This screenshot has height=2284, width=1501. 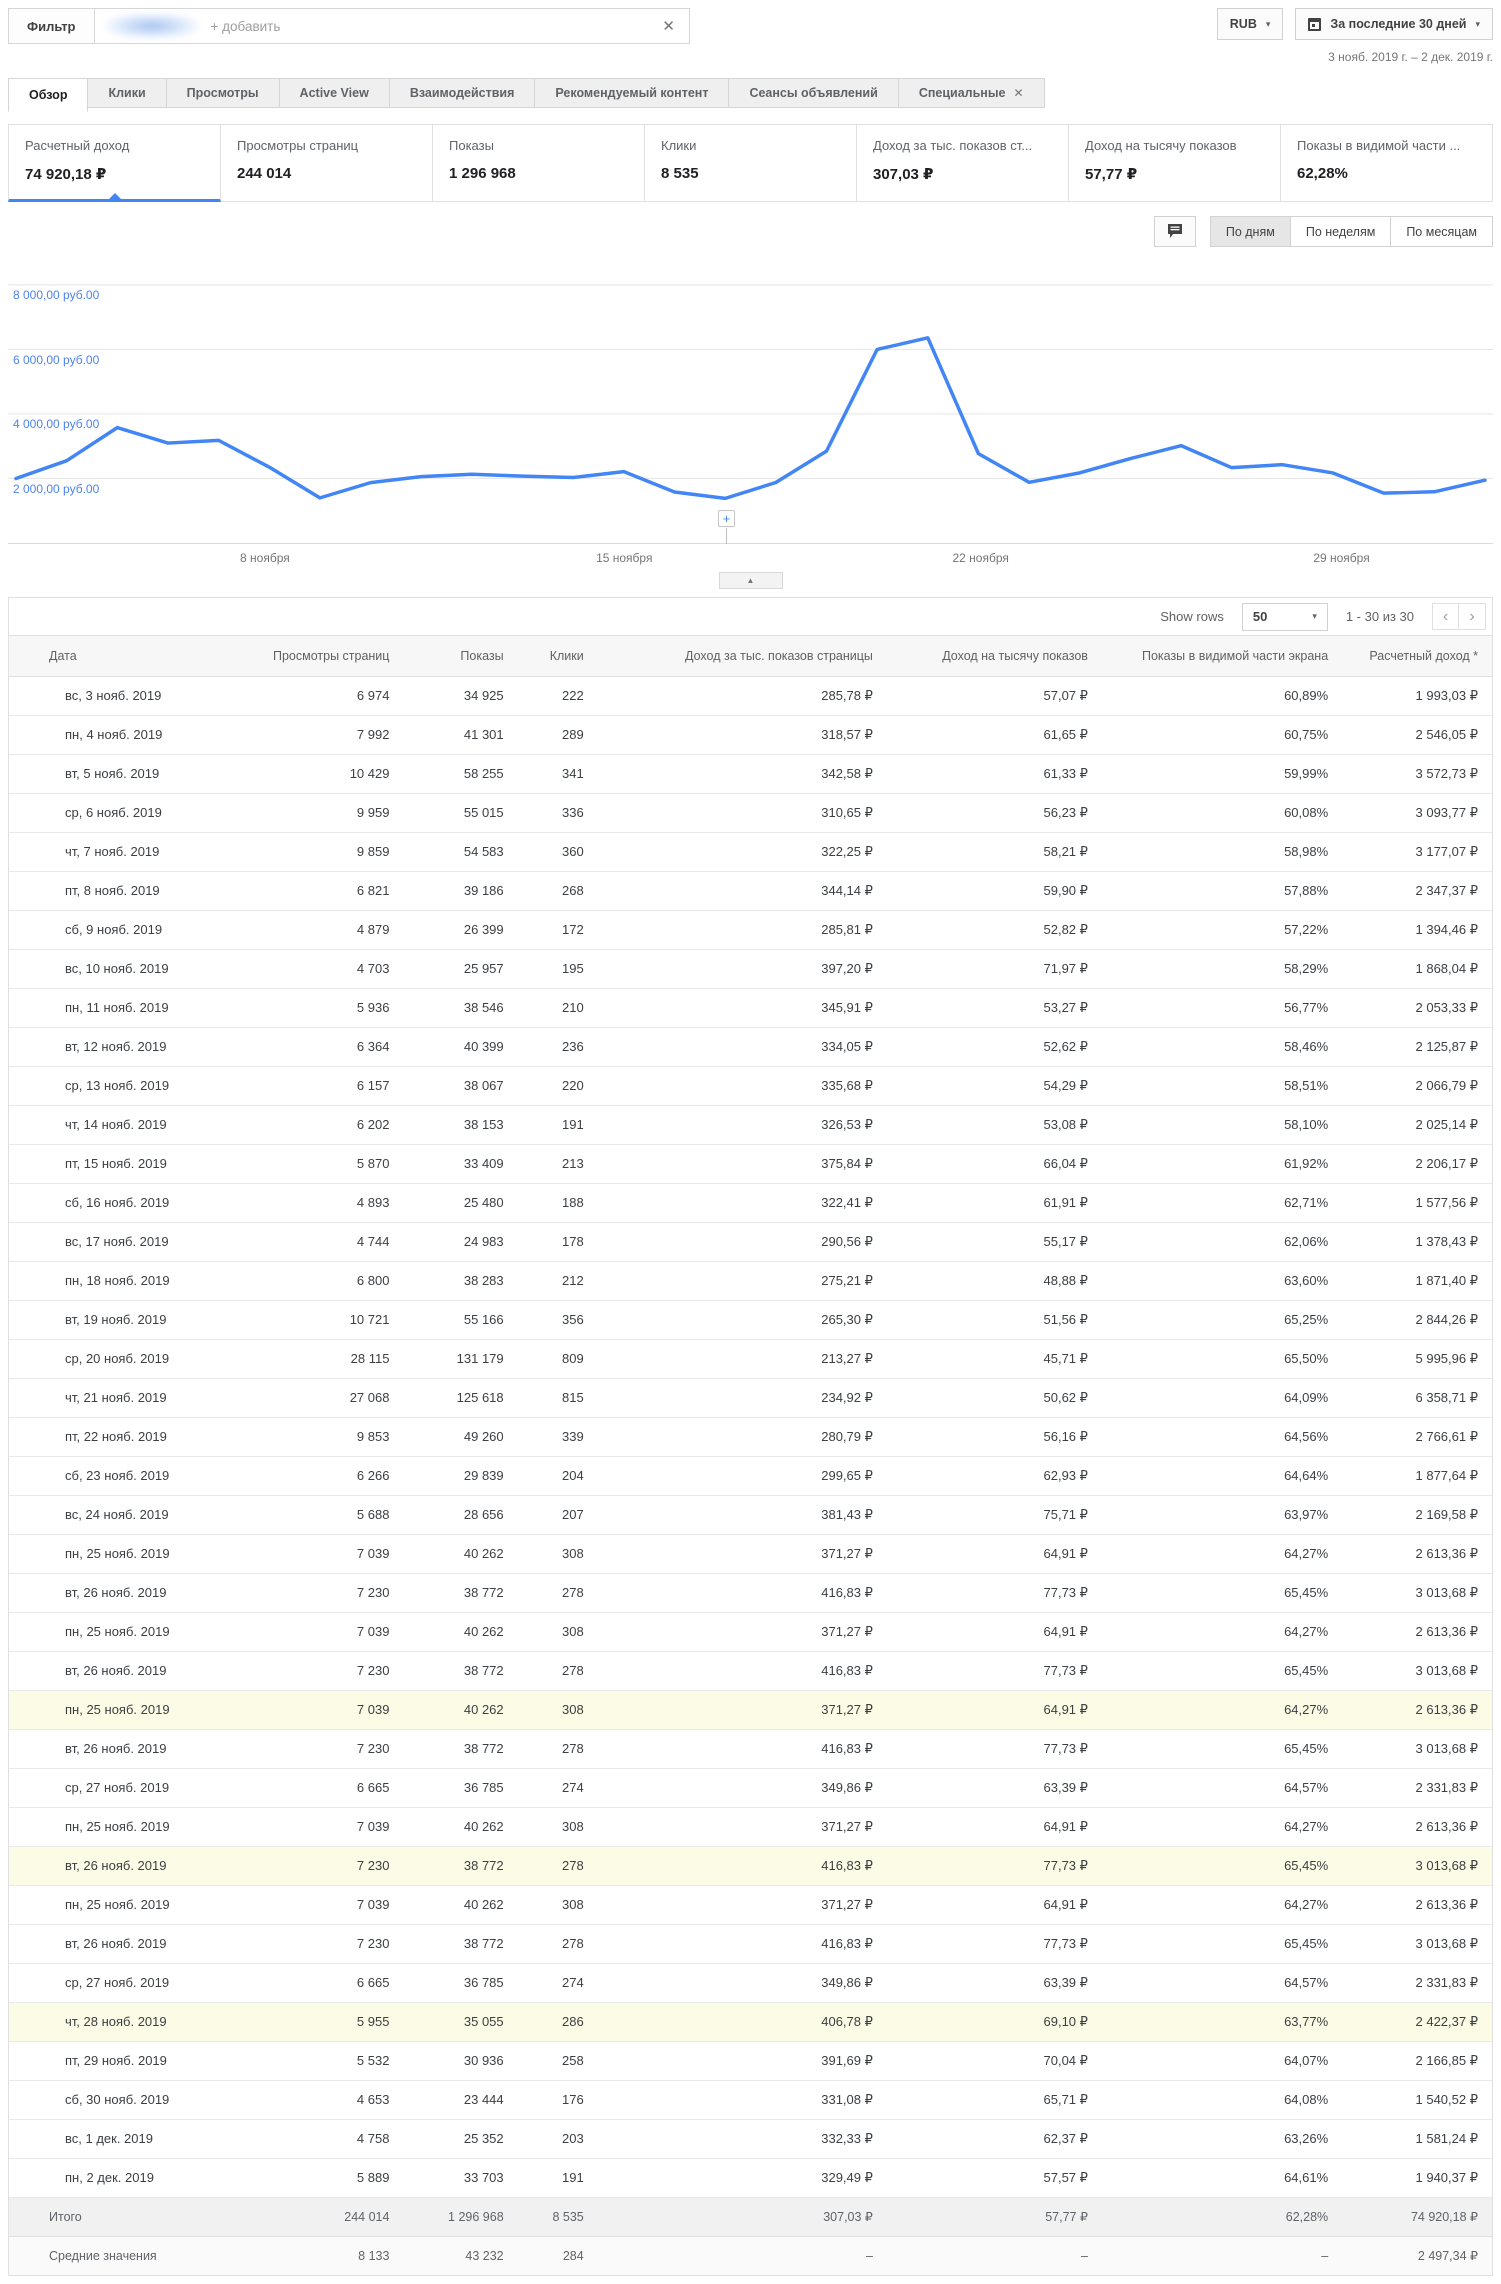 I want to click on tab-custom: Специальные ✕, so click(x=971, y=93).